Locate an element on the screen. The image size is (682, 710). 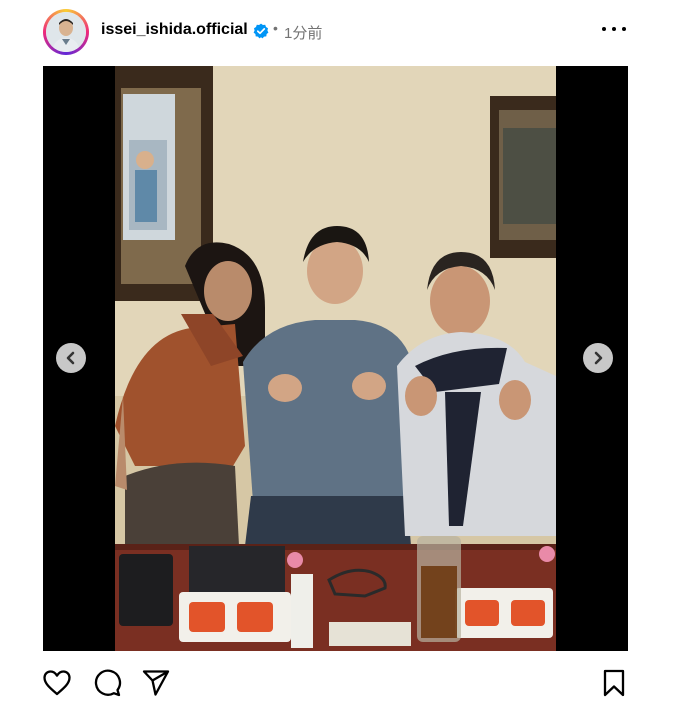
save-button is located at coordinates (615, 683).